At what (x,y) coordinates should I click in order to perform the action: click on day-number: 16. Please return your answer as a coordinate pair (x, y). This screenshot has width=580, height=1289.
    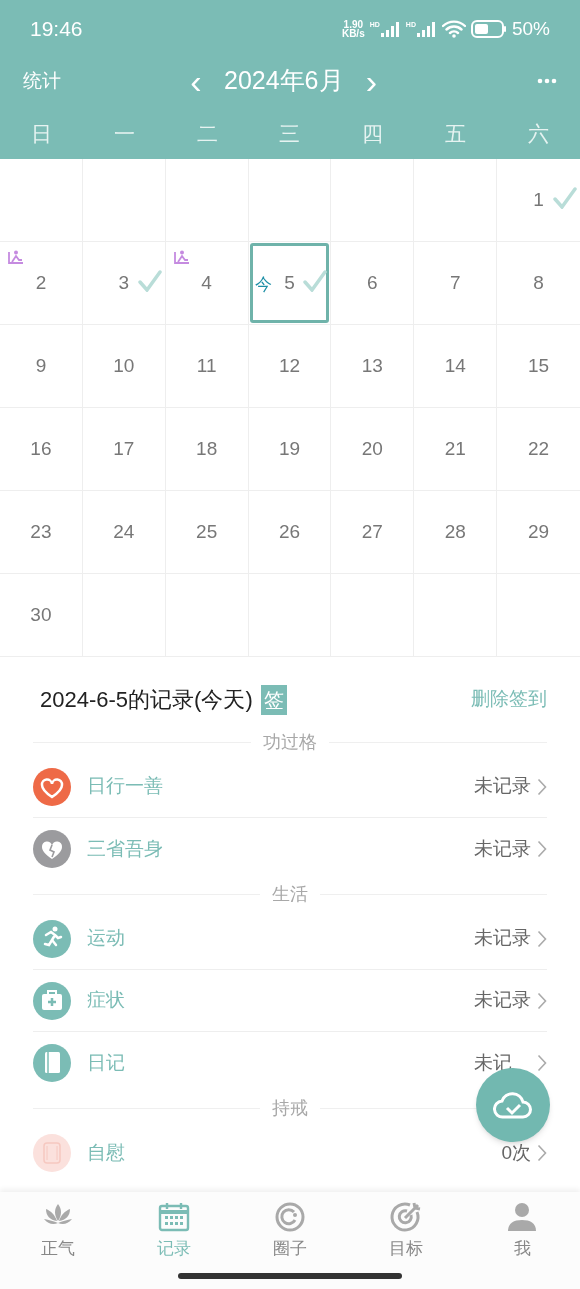
    Looking at the image, I should click on (41, 448).